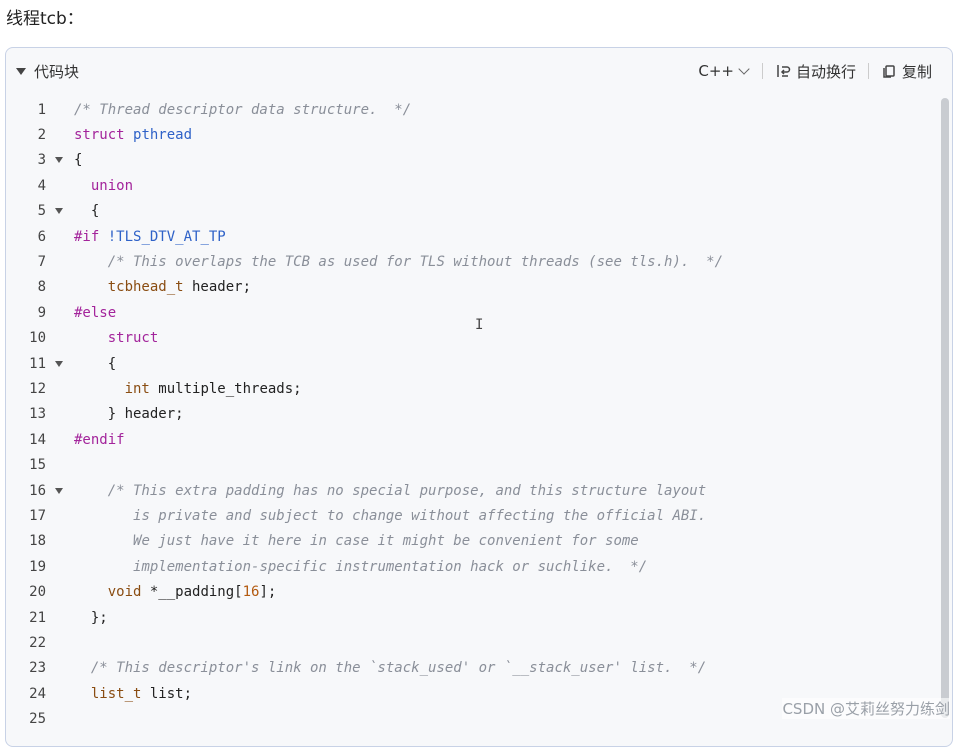 The height and width of the screenshot is (747, 960). Describe the element at coordinates (115, 338) in the screenshot. I see `code-text: struct` at that location.